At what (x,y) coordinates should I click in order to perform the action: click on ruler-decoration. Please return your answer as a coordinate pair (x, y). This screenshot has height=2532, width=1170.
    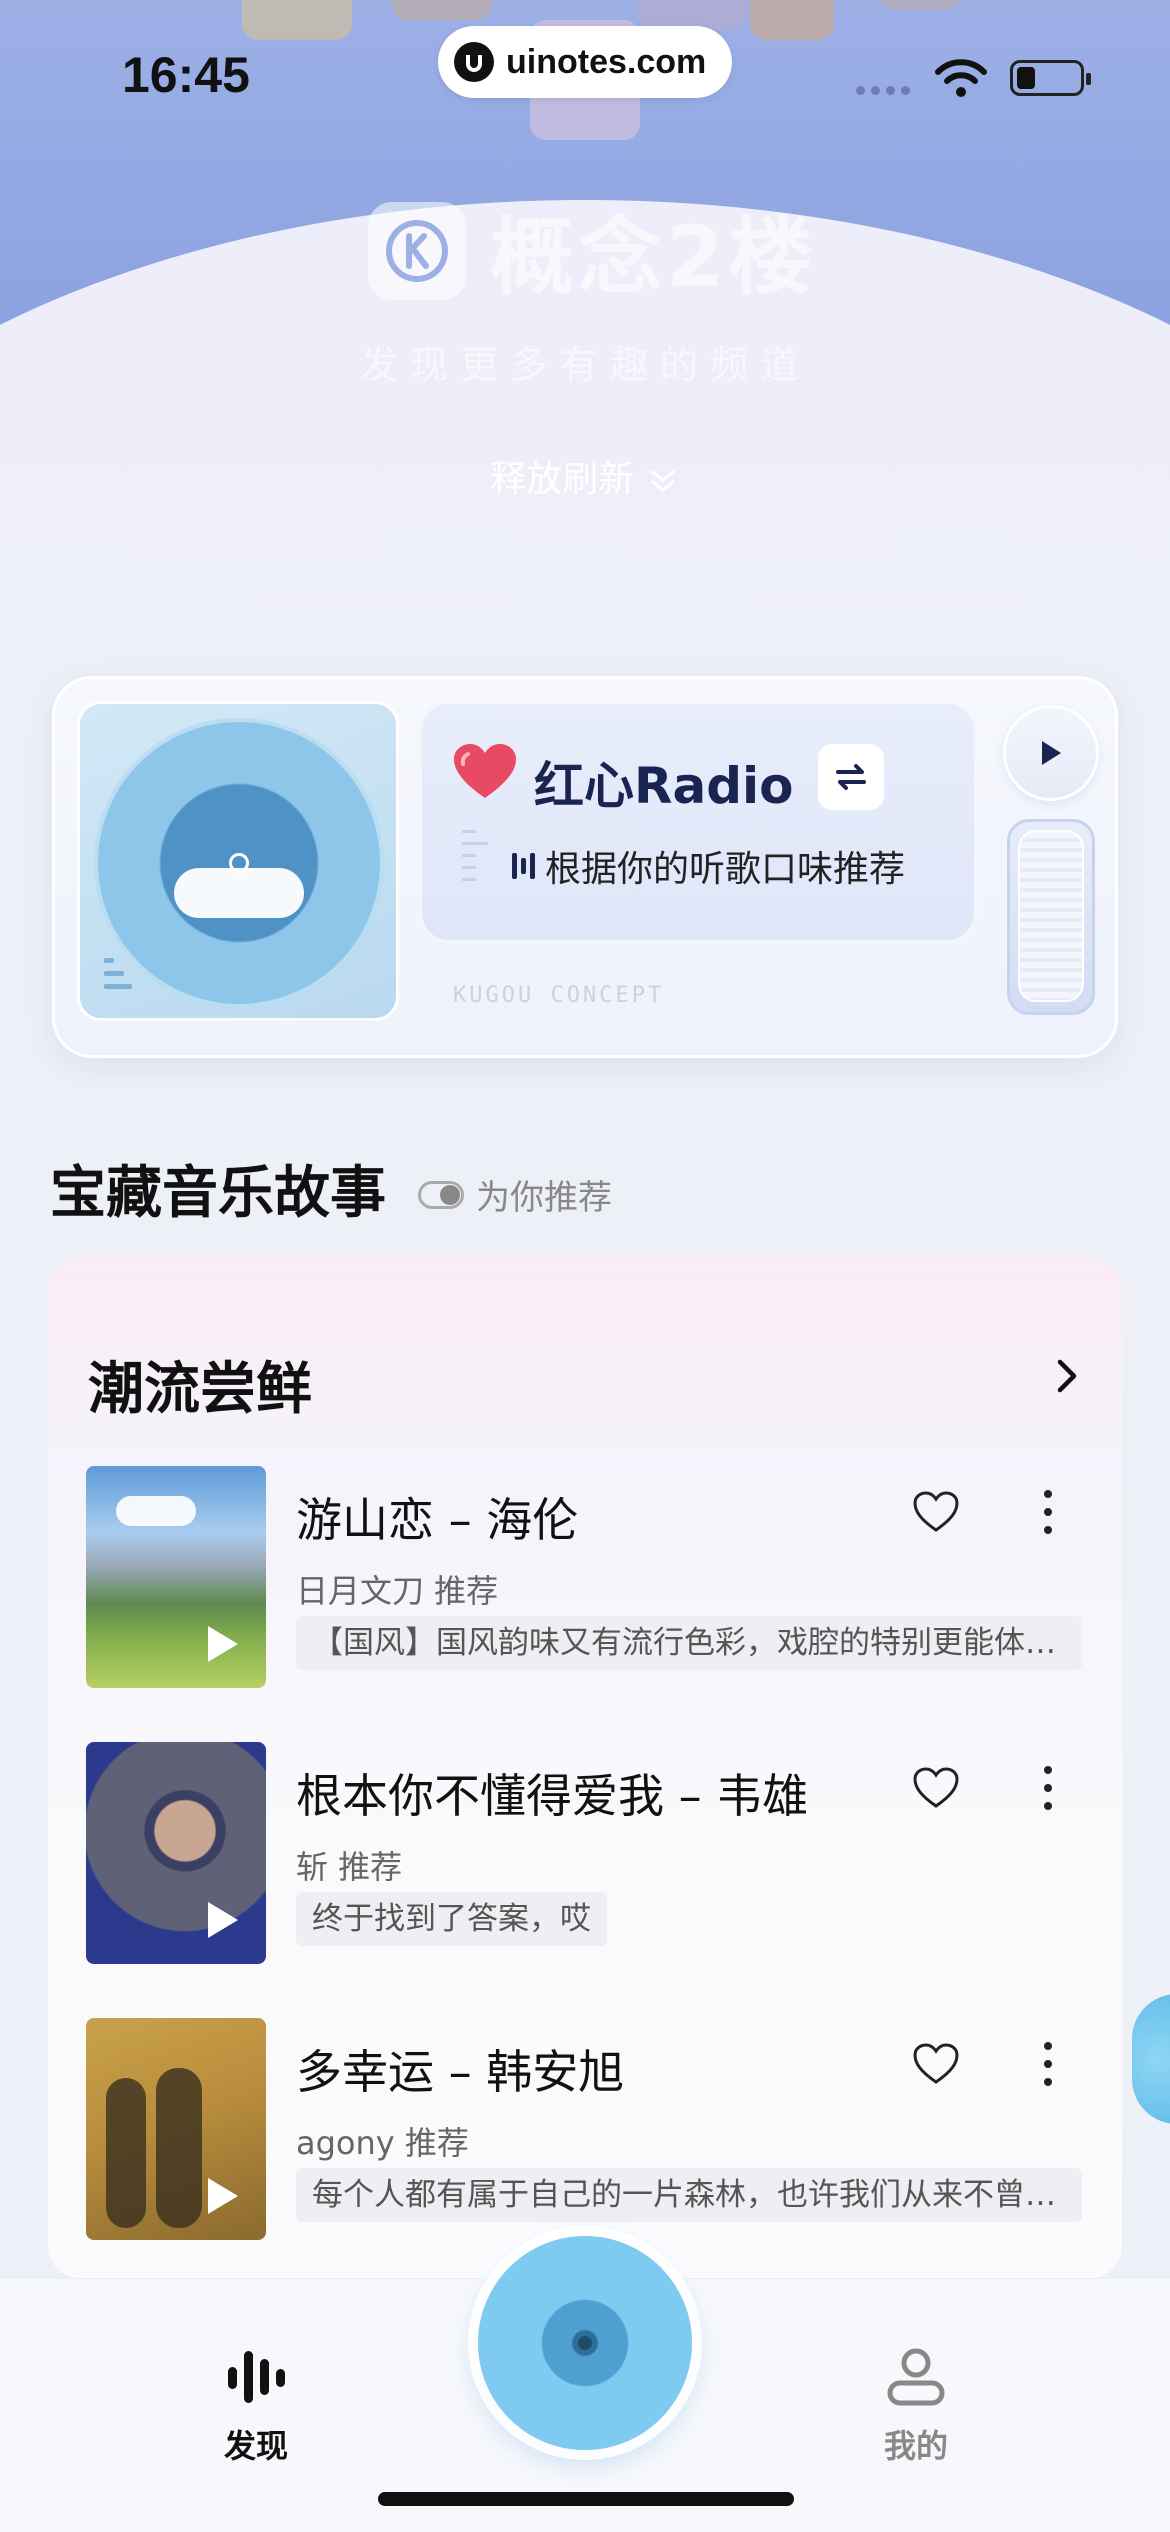
    Looking at the image, I should click on (475, 860).